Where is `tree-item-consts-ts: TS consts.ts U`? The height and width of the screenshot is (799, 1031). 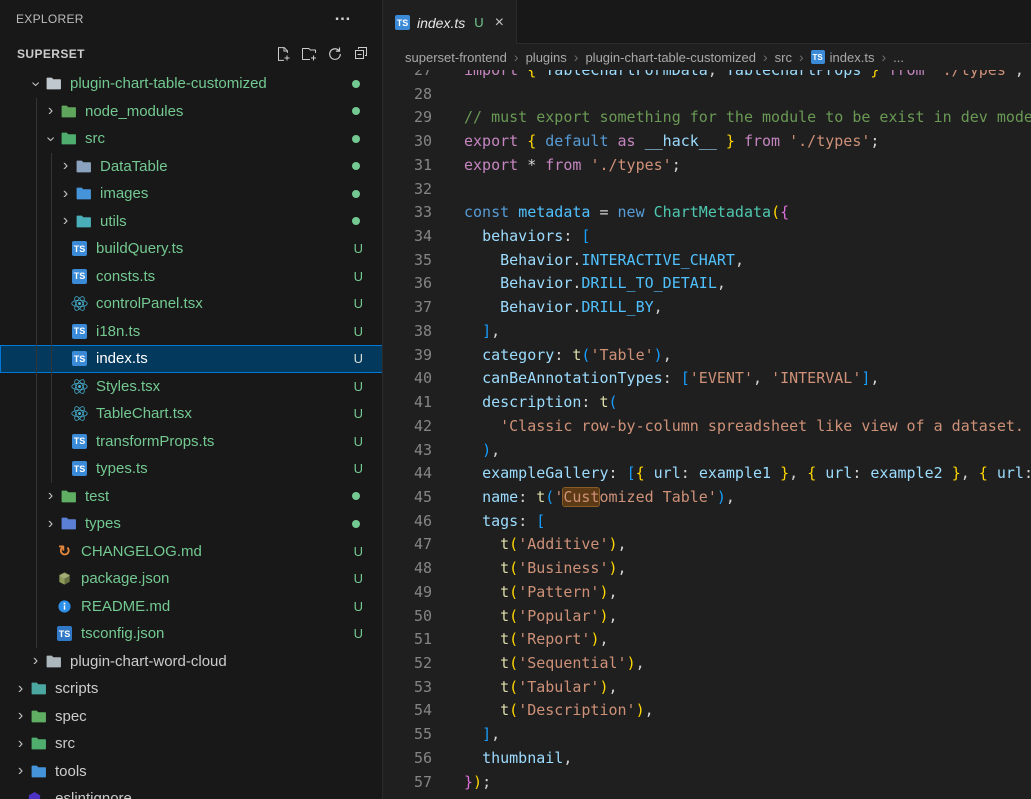
tree-item-consts-ts: TS consts.ts U is located at coordinates (191, 276).